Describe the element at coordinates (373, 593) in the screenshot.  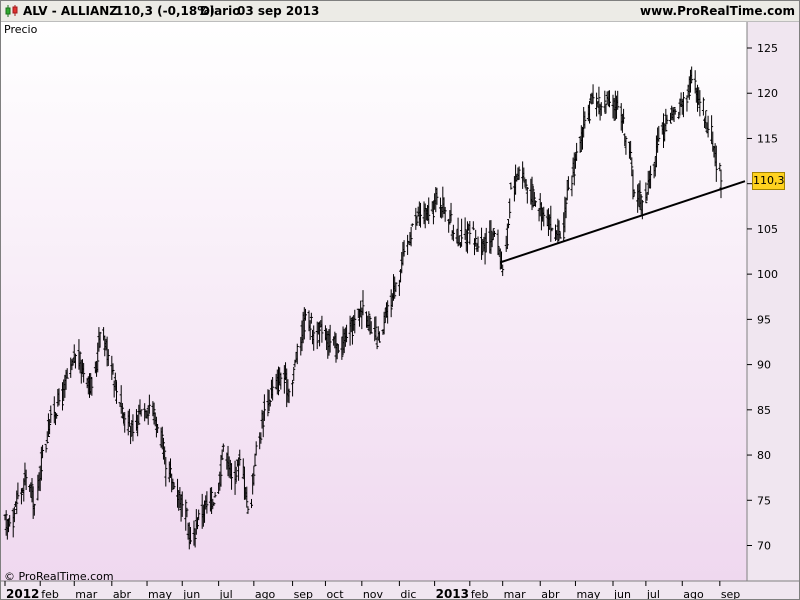
I see `x-tick-label: nov` at that location.